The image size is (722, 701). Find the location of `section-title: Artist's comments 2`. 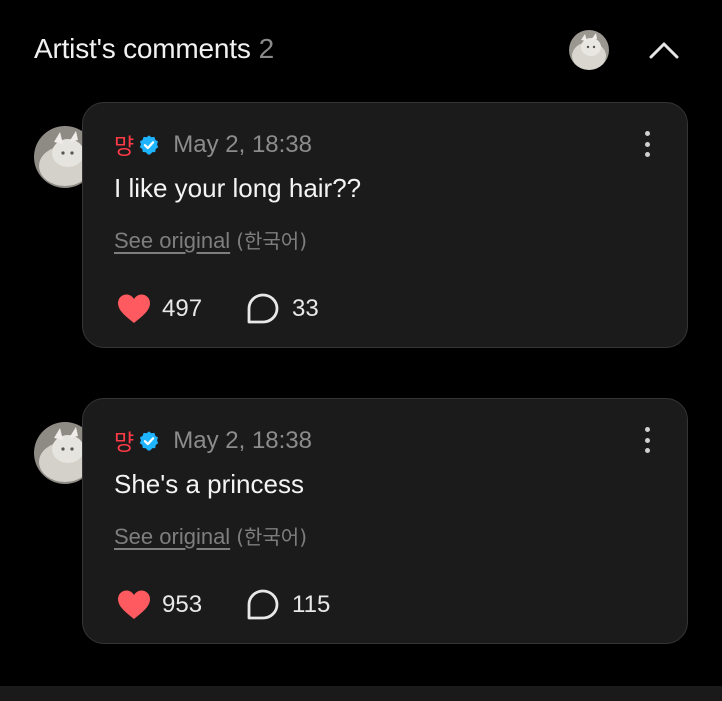

section-title: Artist's comments 2 is located at coordinates (154, 49).